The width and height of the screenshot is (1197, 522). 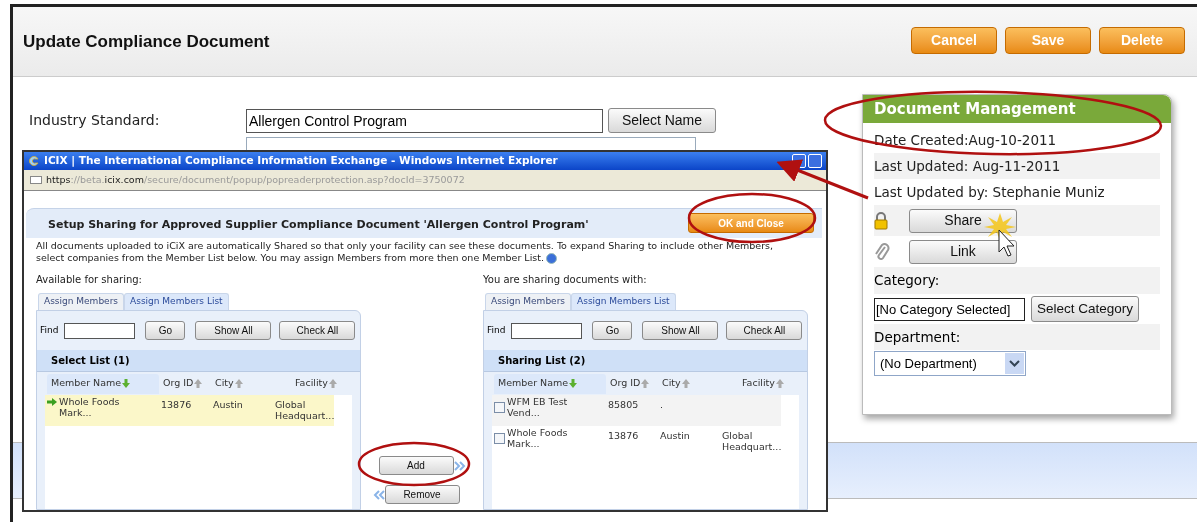 What do you see at coordinates (917, 337) in the screenshot?
I see `department-label: Department:` at bounding box center [917, 337].